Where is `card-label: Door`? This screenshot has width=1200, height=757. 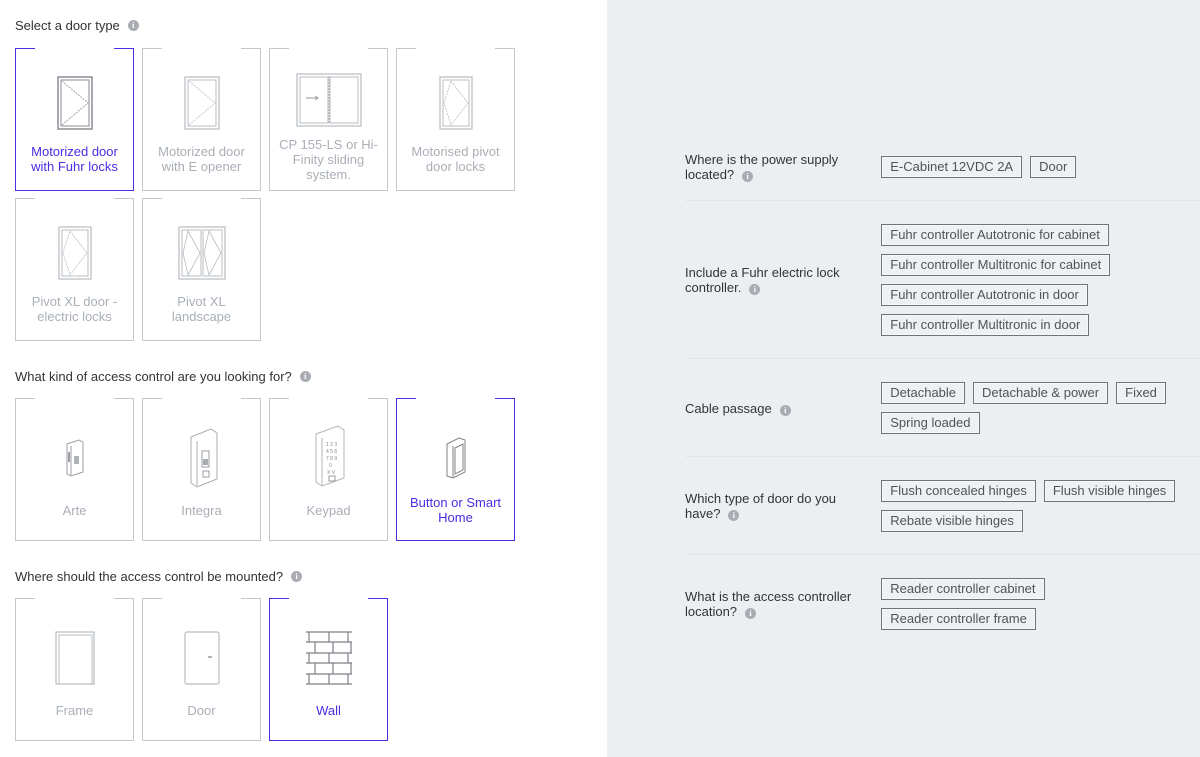 card-label: Door is located at coordinates (201, 710).